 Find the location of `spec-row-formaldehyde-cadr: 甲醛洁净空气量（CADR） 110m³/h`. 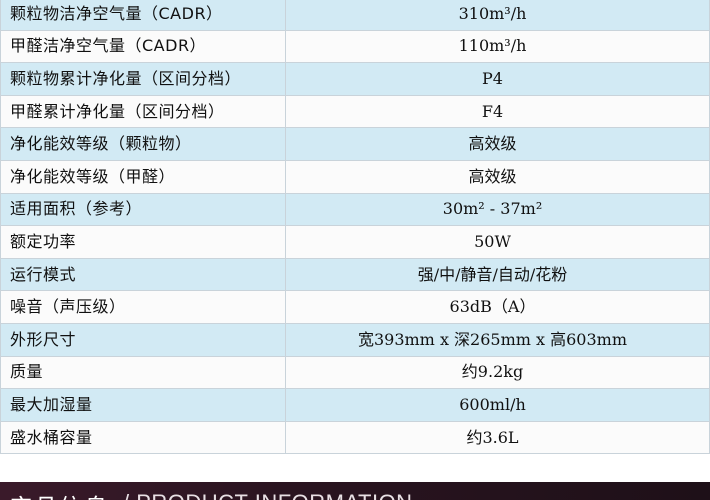

spec-row-formaldehyde-cadr: 甲醛洁净空气量（CADR） 110m³/h is located at coordinates (355, 46).